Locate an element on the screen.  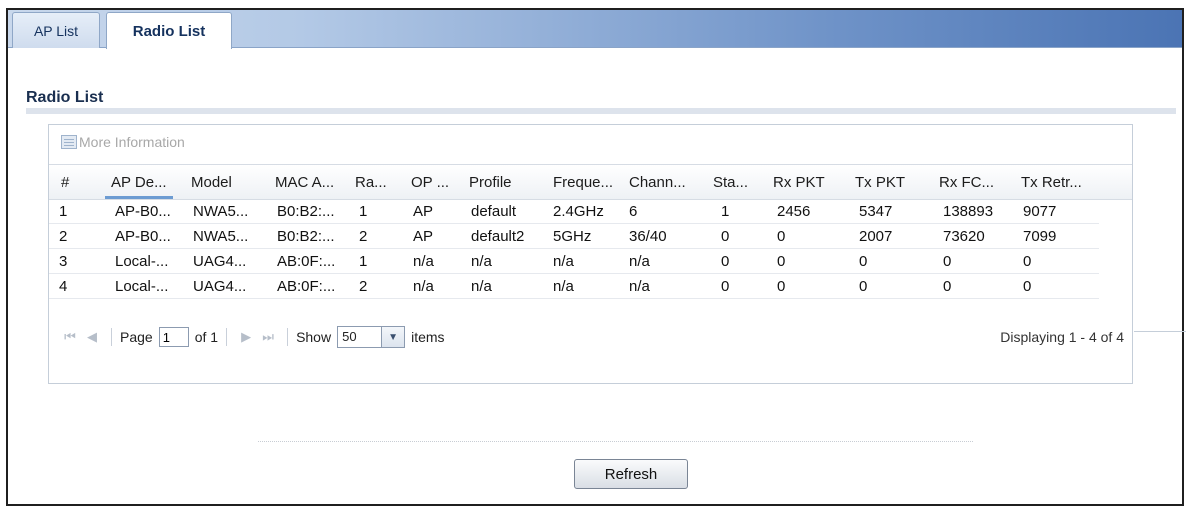
items-label: items is located at coordinates (428, 337).